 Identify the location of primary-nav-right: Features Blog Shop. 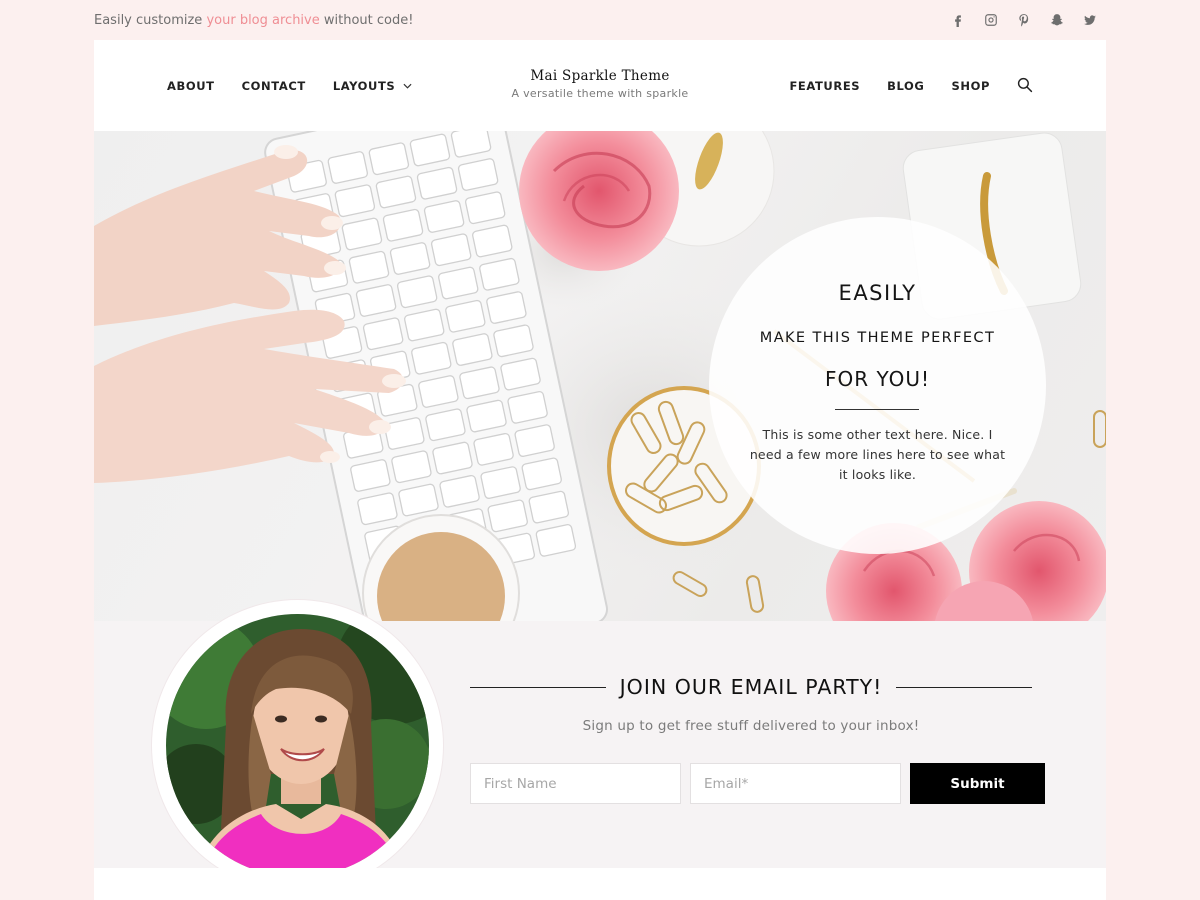
(911, 85).